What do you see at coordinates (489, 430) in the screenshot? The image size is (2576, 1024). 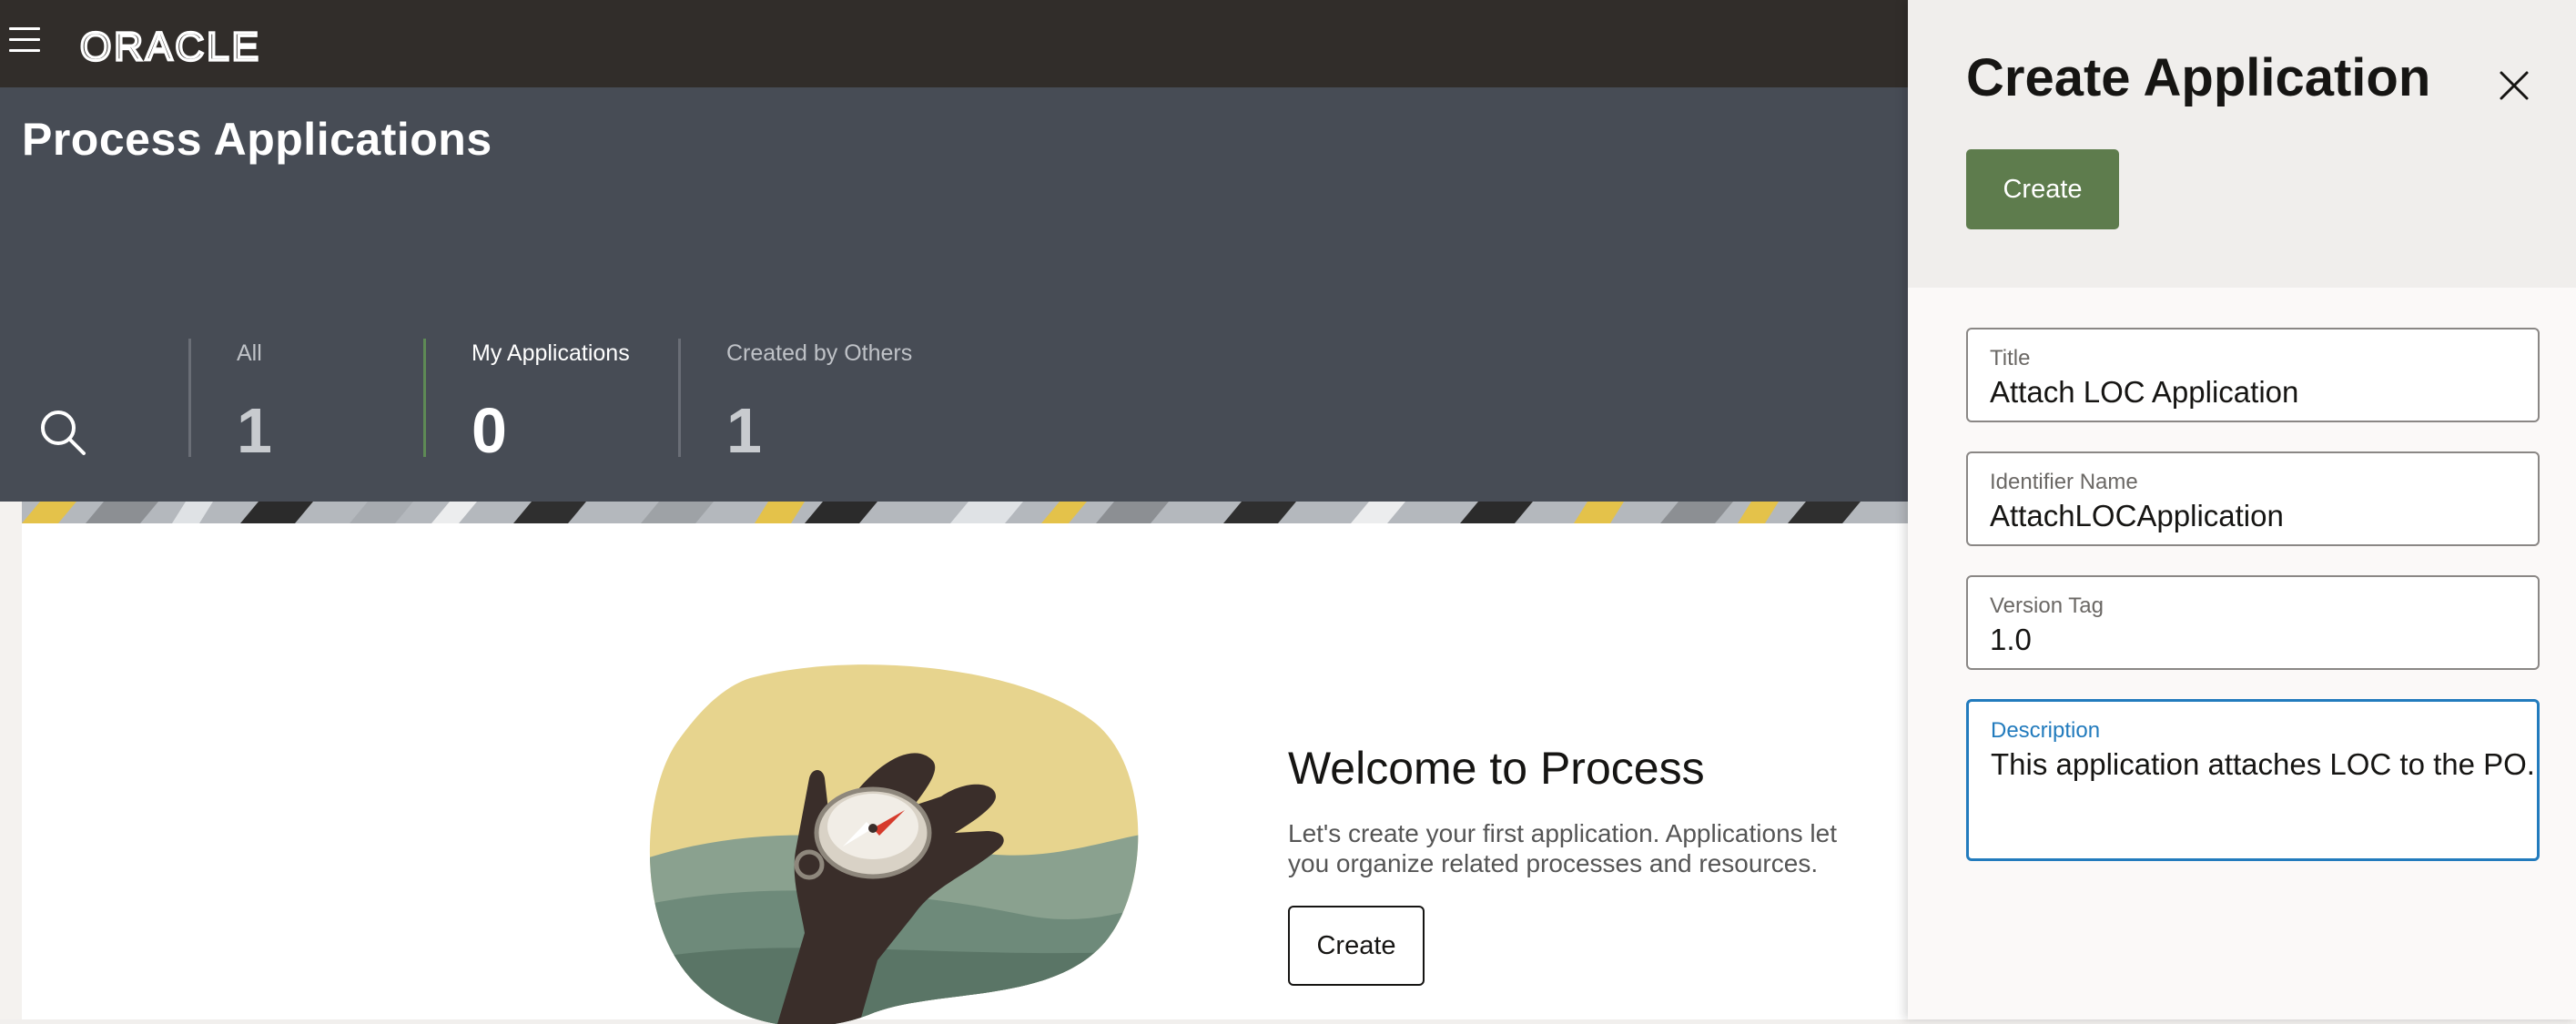 I see `filter-tab-my-applications-count: 0` at bounding box center [489, 430].